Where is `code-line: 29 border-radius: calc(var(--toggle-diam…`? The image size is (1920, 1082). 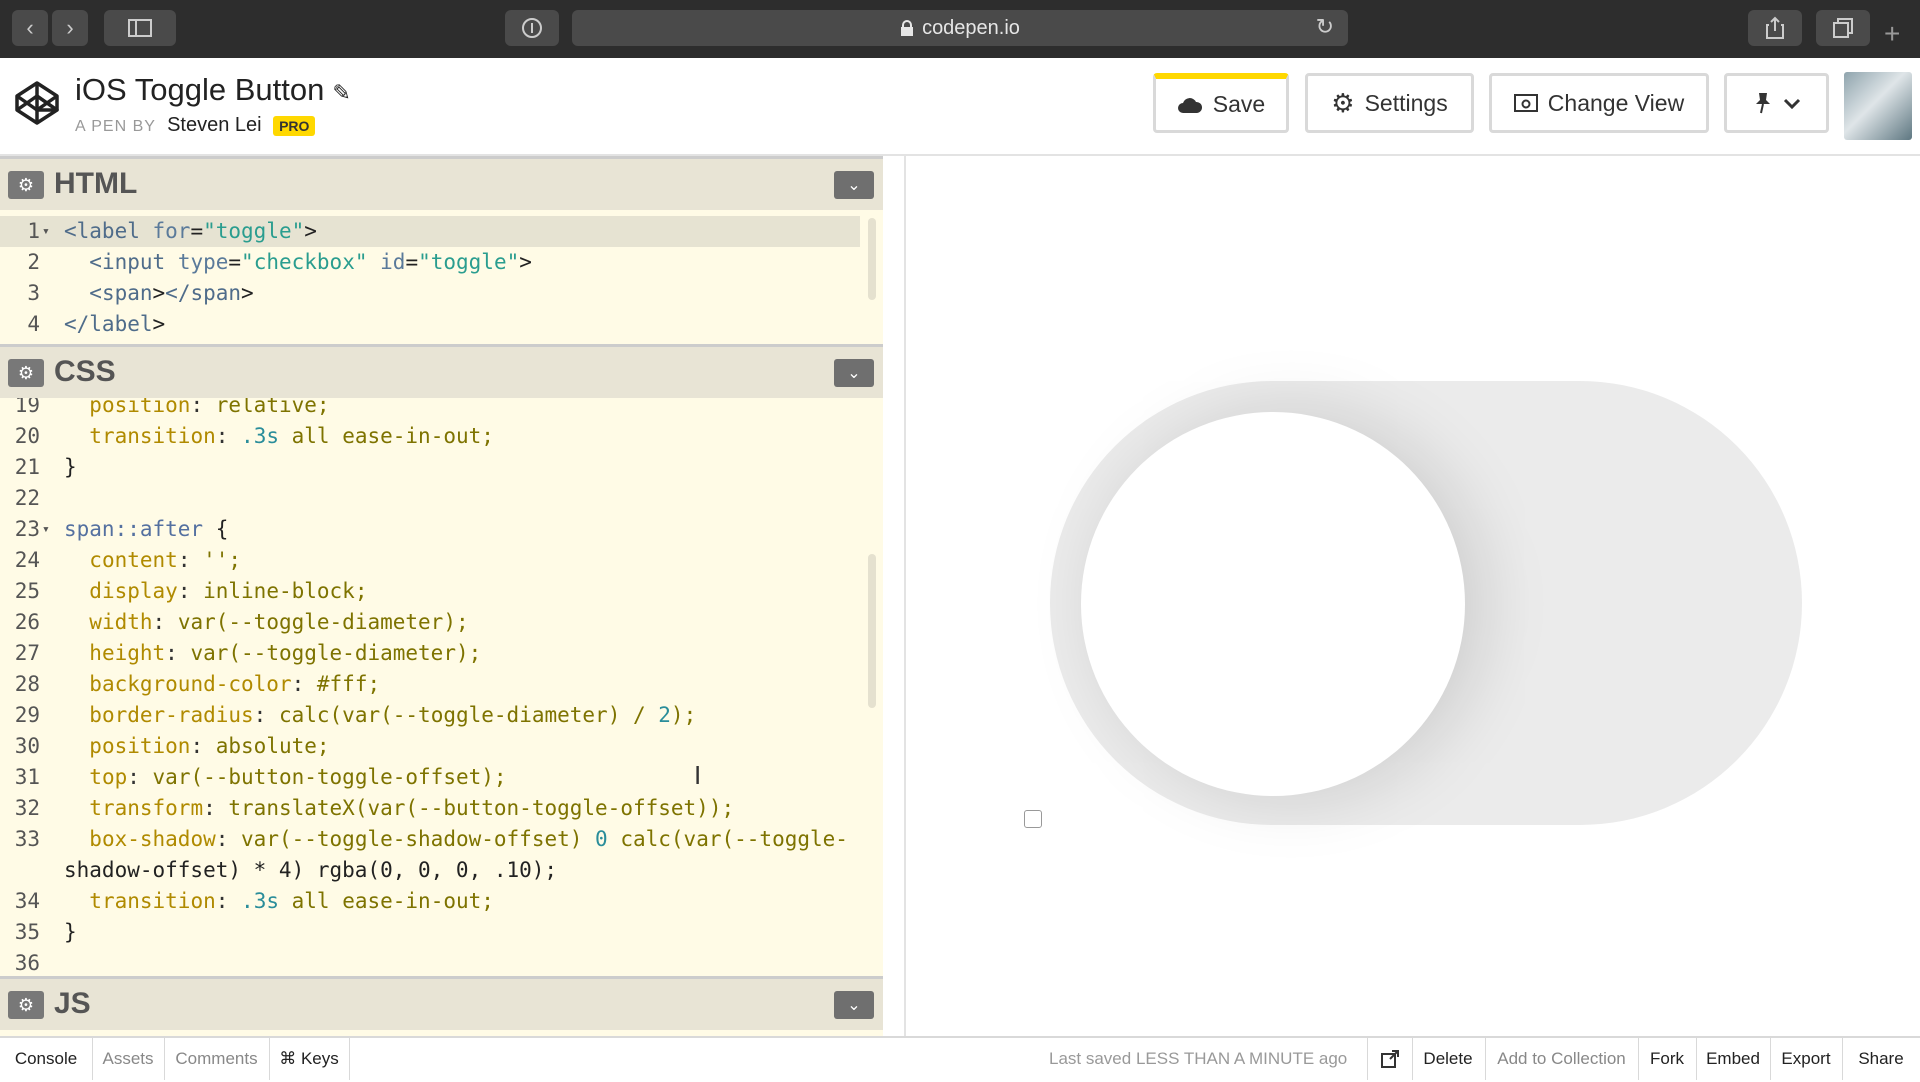 code-line: 29 border-radius: calc(var(--toggle-diam… is located at coordinates (430, 715).